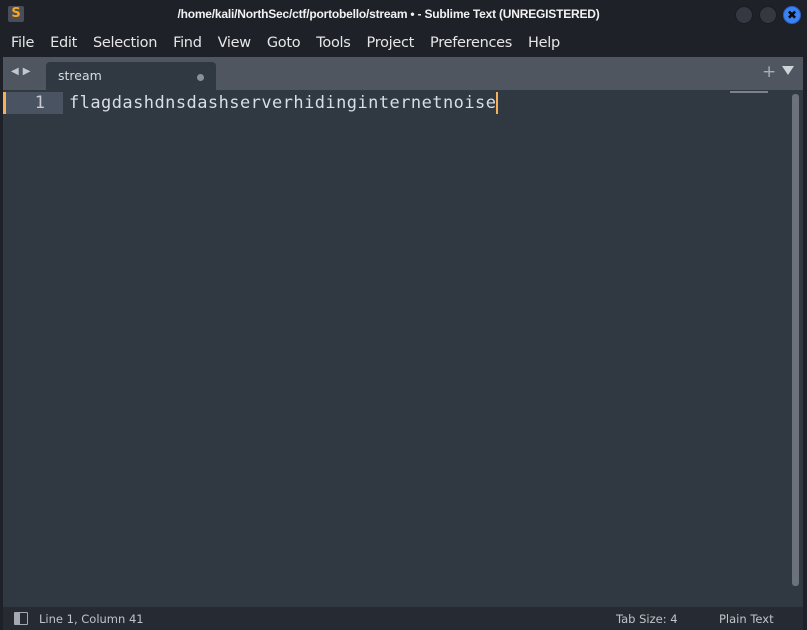  What do you see at coordinates (769, 72) in the screenshot?
I see `new-tab-plus-icon: +` at bounding box center [769, 72].